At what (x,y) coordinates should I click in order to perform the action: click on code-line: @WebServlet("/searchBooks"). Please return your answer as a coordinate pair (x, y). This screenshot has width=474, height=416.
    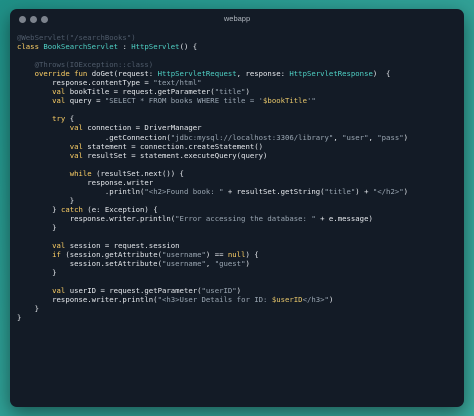
    Looking at the image, I should click on (238, 37).